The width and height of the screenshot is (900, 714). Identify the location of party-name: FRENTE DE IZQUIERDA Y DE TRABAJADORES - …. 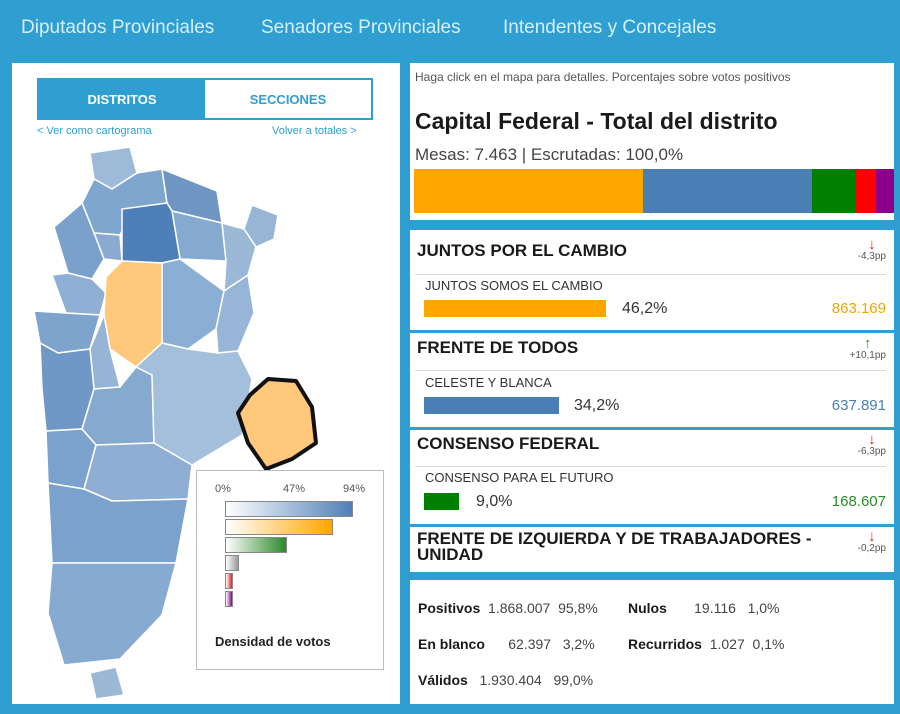
(614, 546).